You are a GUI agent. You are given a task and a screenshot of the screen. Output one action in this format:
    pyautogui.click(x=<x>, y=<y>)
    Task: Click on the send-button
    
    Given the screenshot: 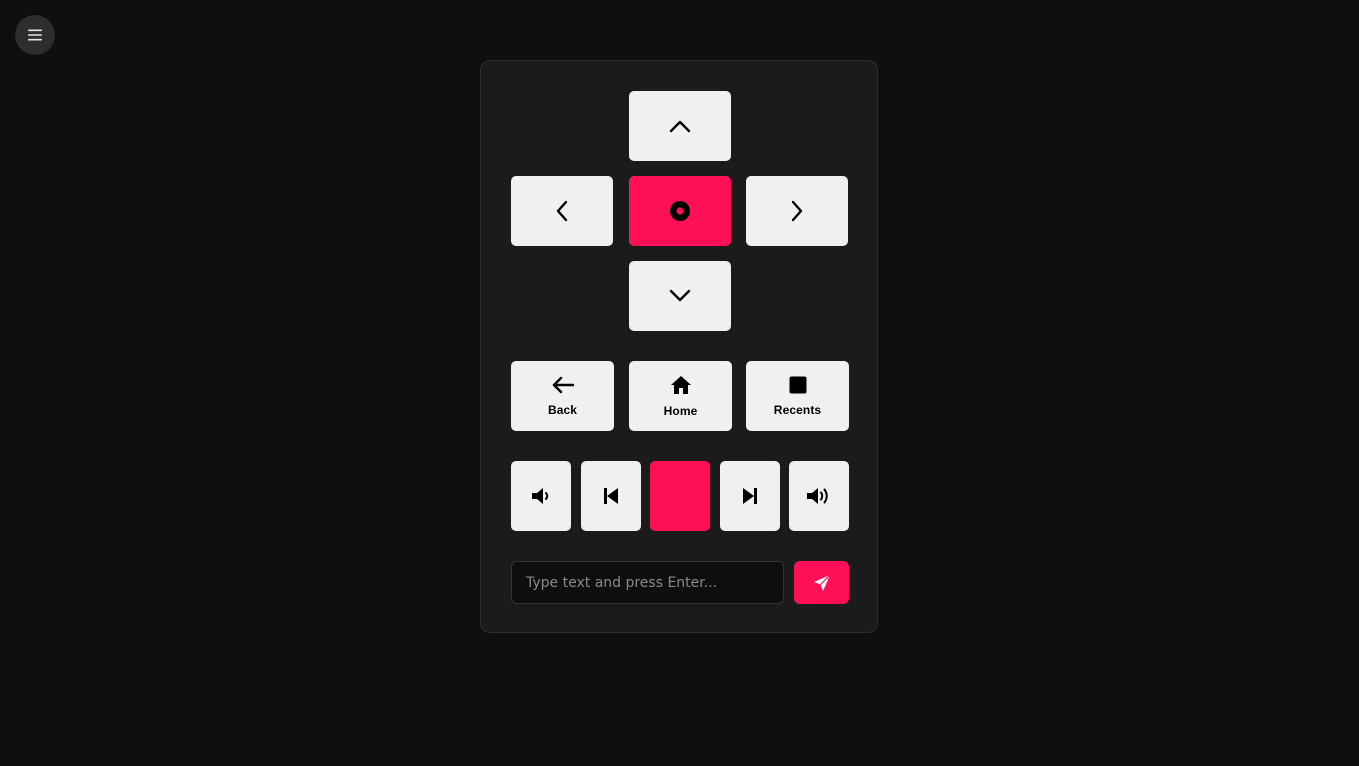 What is the action you would take?
    pyautogui.click(x=821, y=582)
    